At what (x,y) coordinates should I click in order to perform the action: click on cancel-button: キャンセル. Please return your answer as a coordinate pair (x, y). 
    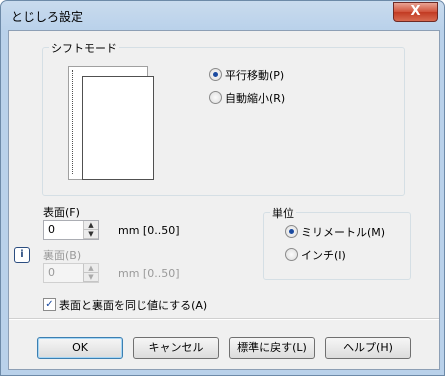
    Looking at the image, I should click on (176, 348).